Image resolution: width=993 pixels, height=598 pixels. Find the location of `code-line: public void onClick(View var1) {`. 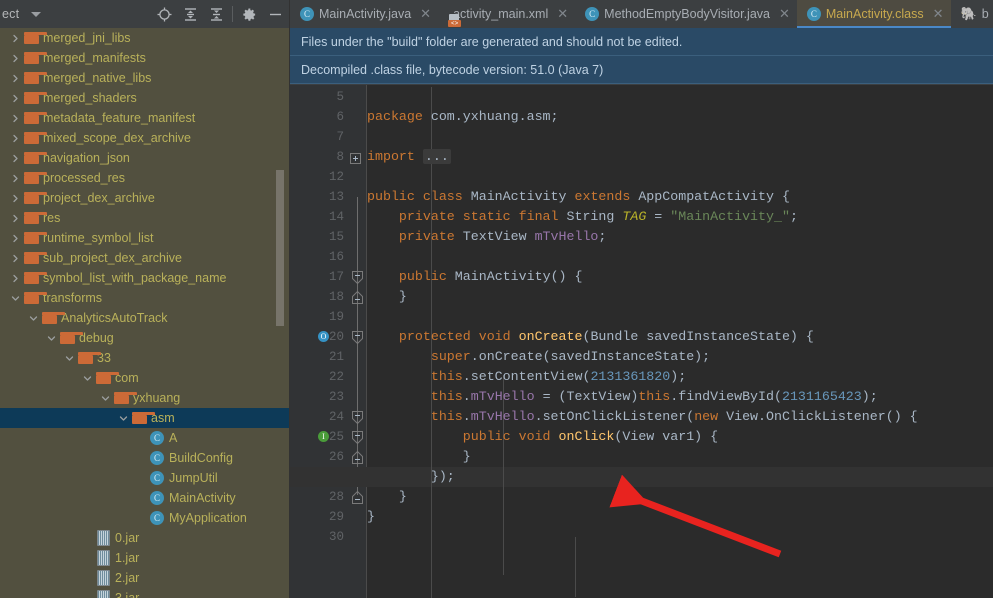

code-line: public void onClick(View var1) { is located at coordinates (542, 437).